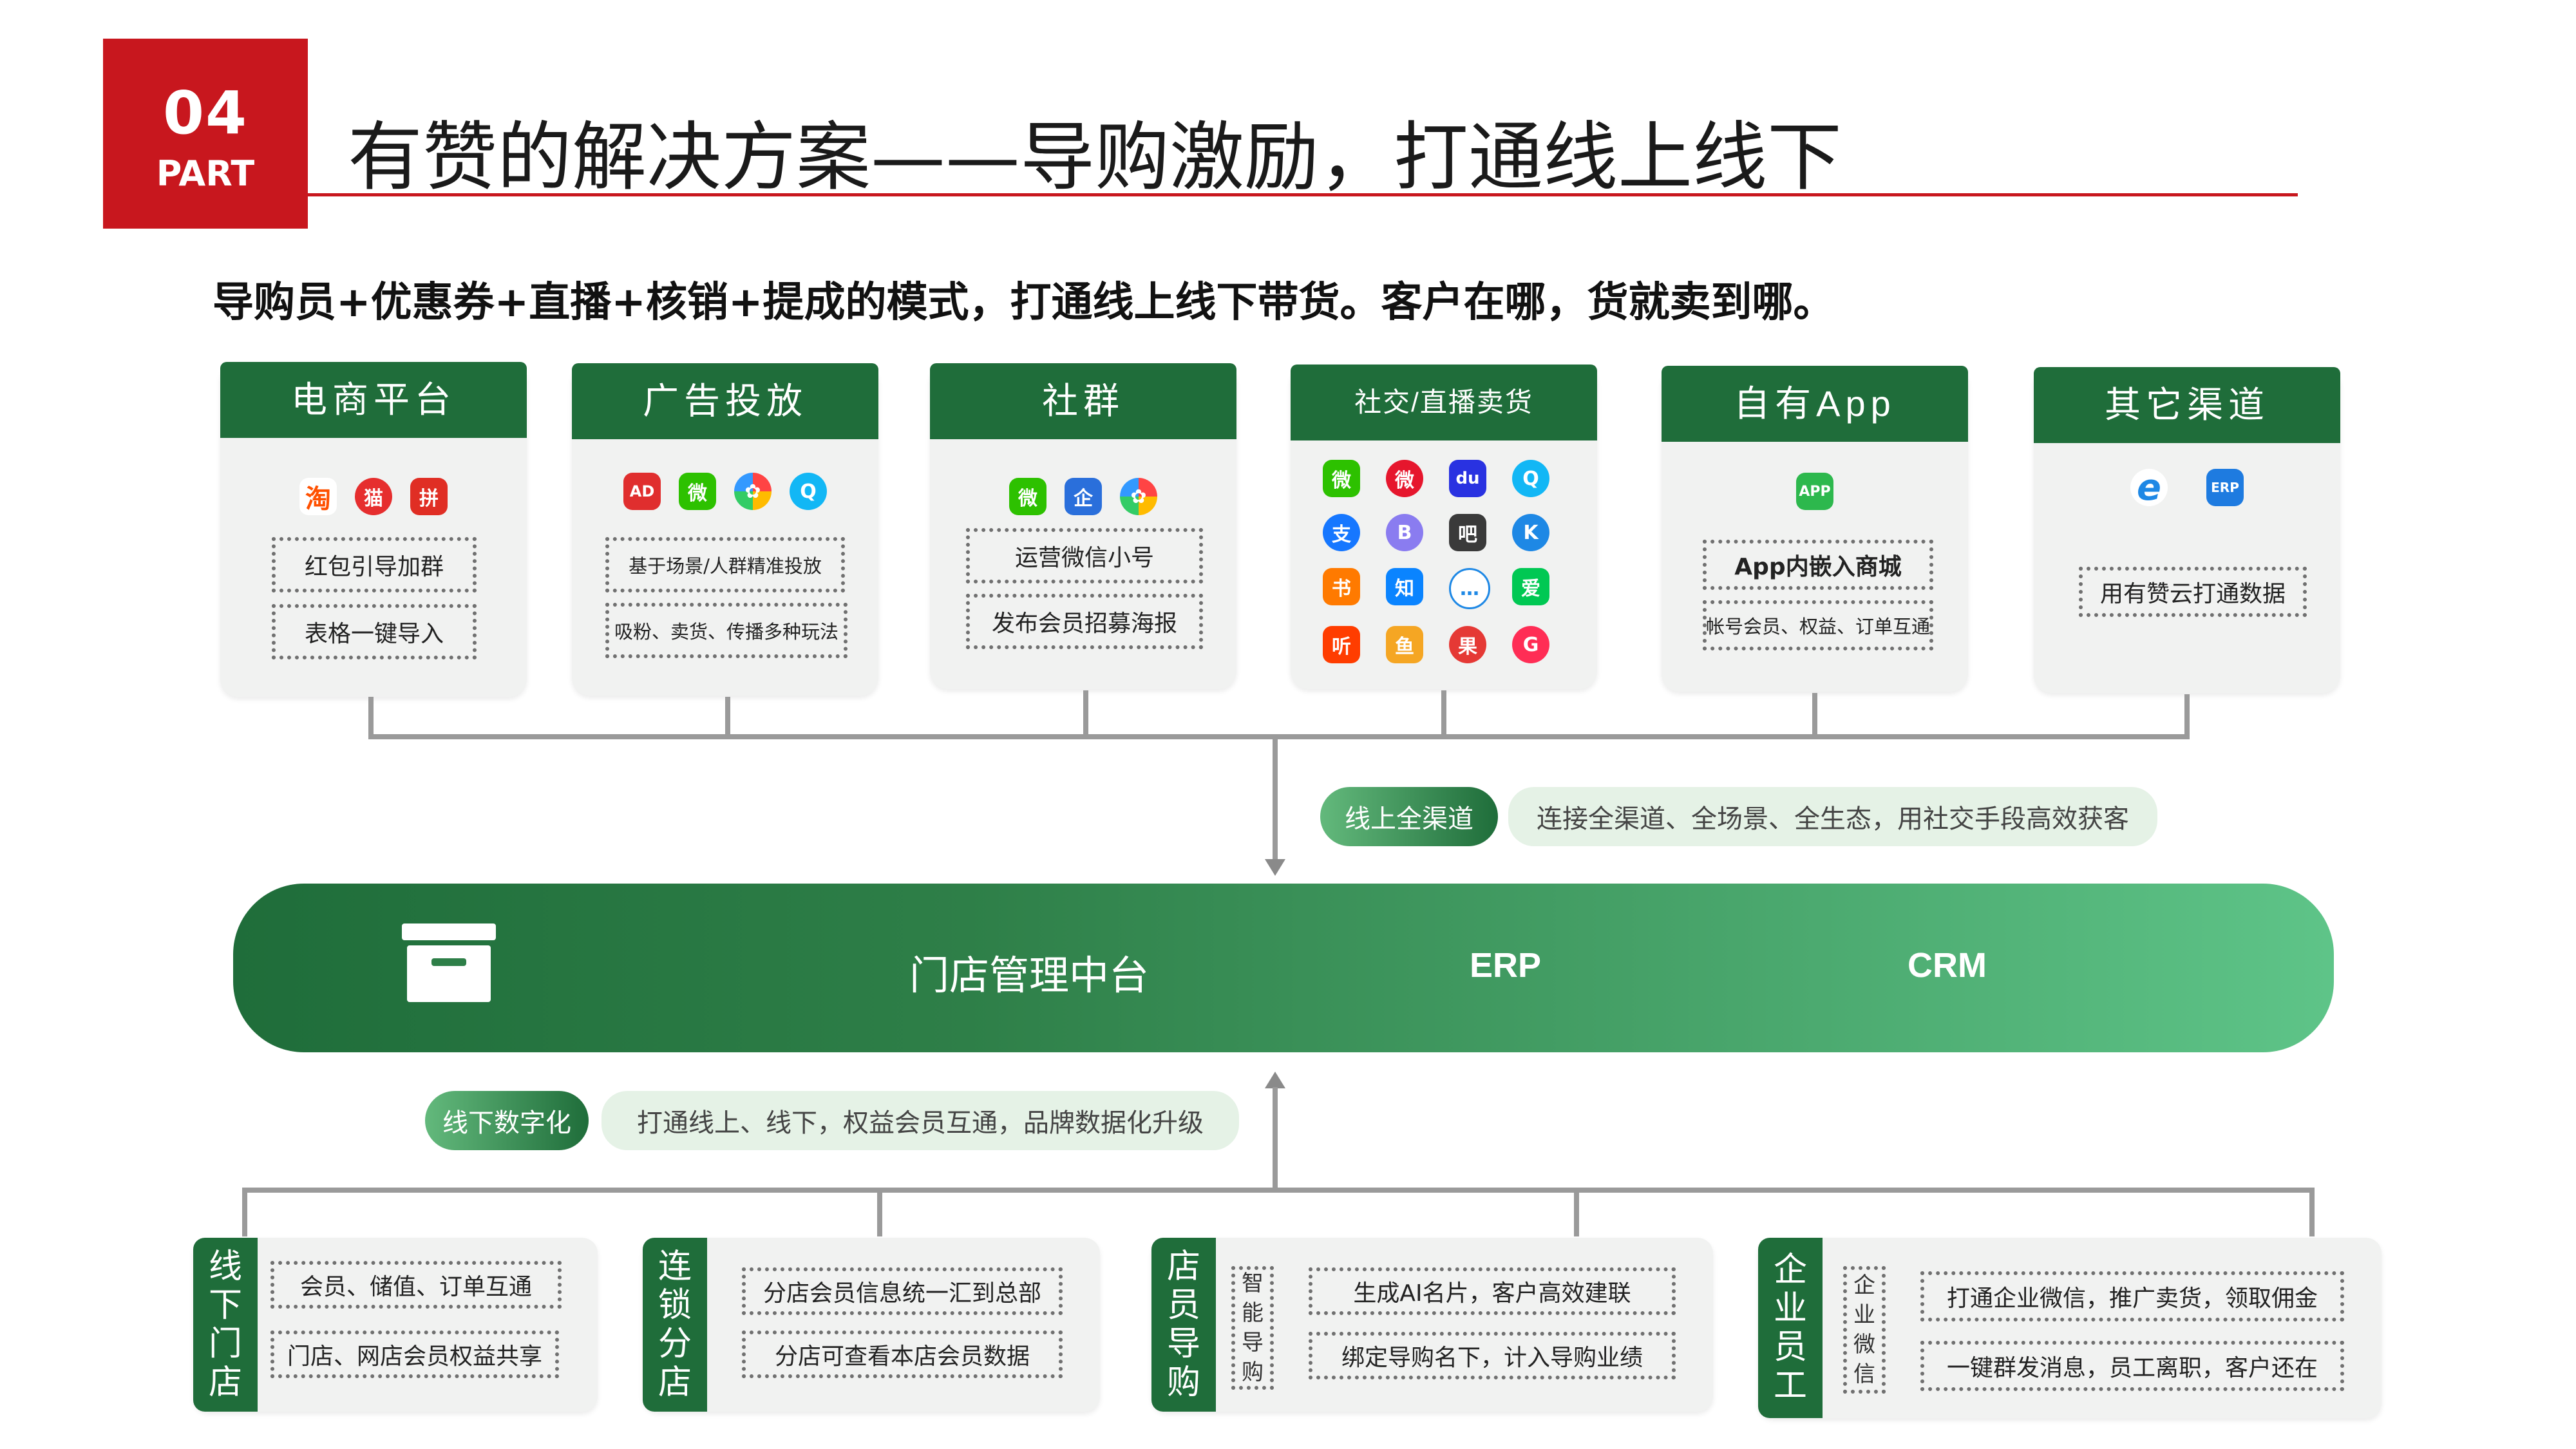 The height and width of the screenshot is (1449, 2576). What do you see at coordinates (1409, 816) in the screenshot?
I see `online-channel-tag: 线上全渠道` at bounding box center [1409, 816].